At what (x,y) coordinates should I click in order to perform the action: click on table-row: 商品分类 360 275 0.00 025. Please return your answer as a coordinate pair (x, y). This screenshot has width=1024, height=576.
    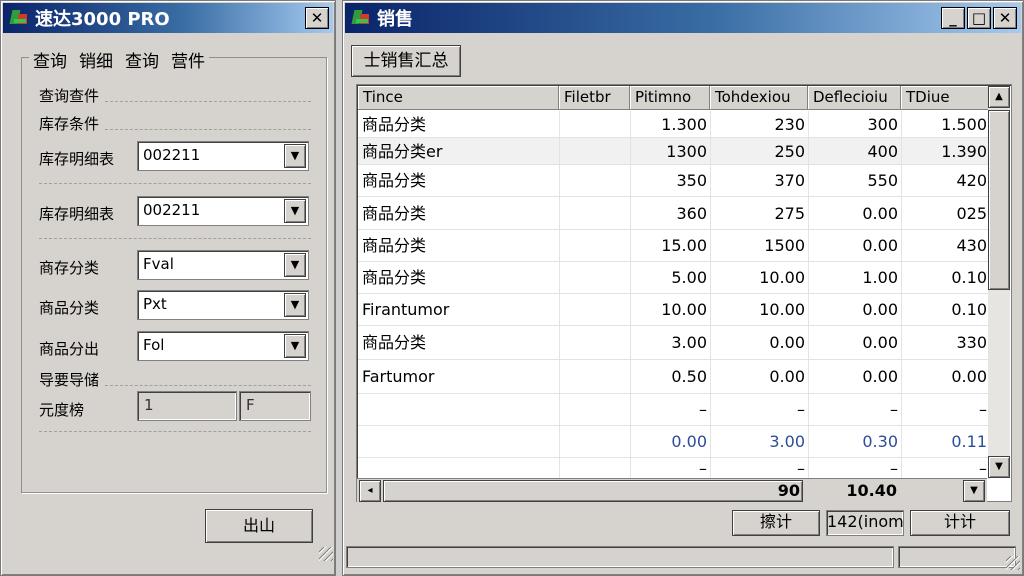
    Looking at the image, I should click on (674, 213).